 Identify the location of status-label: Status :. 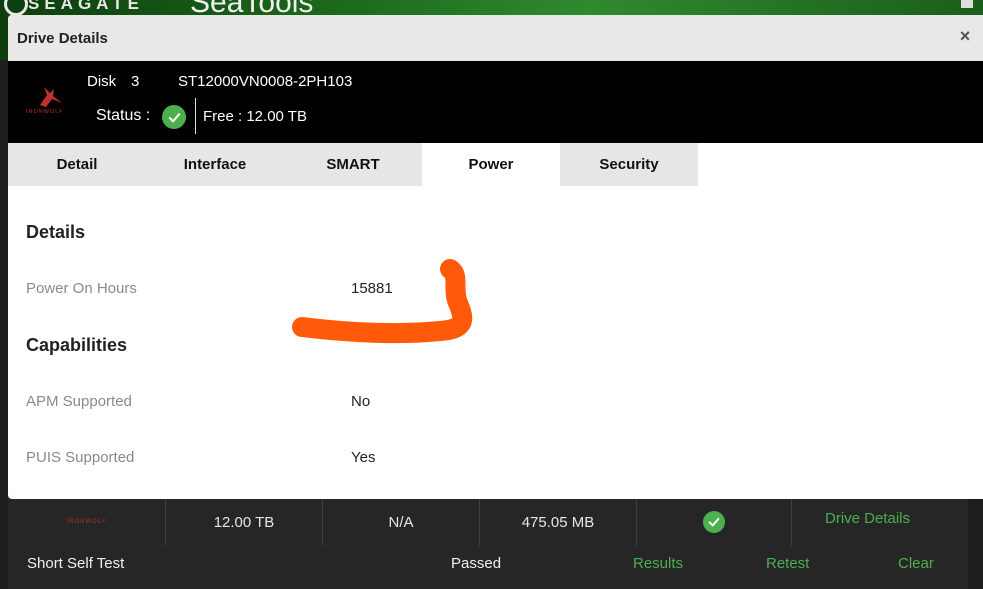
(123, 115).